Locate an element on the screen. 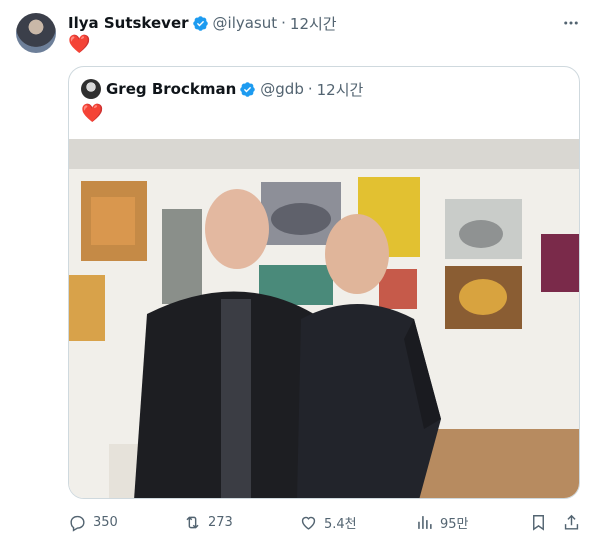  quote-time: 12시간 is located at coordinates (340, 89).